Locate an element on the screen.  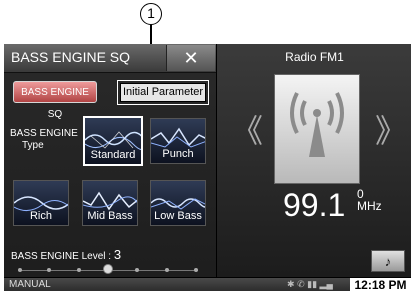
phone-icon: ✆ is located at coordinates (301, 284).